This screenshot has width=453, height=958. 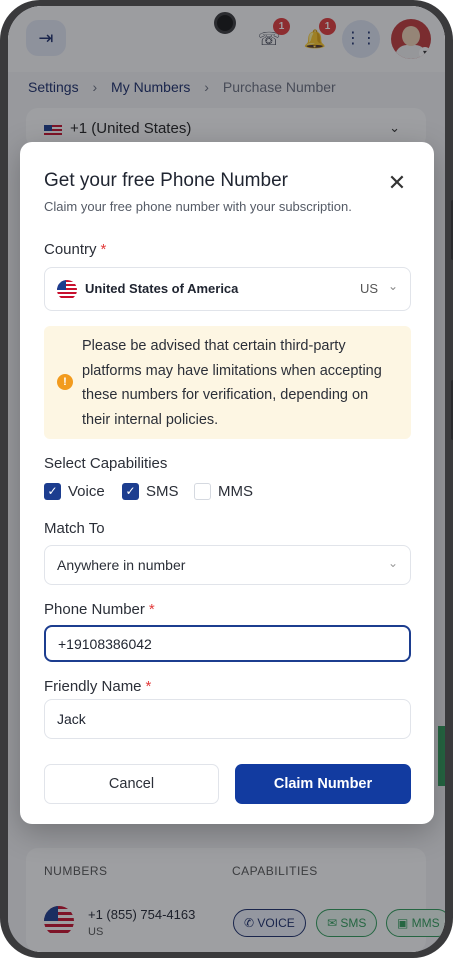 What do you see at coordinates (227, 565) in the screenshot?
I see `match-to-select: Anywhere in number ⌄` at bounding box center [227, 565].